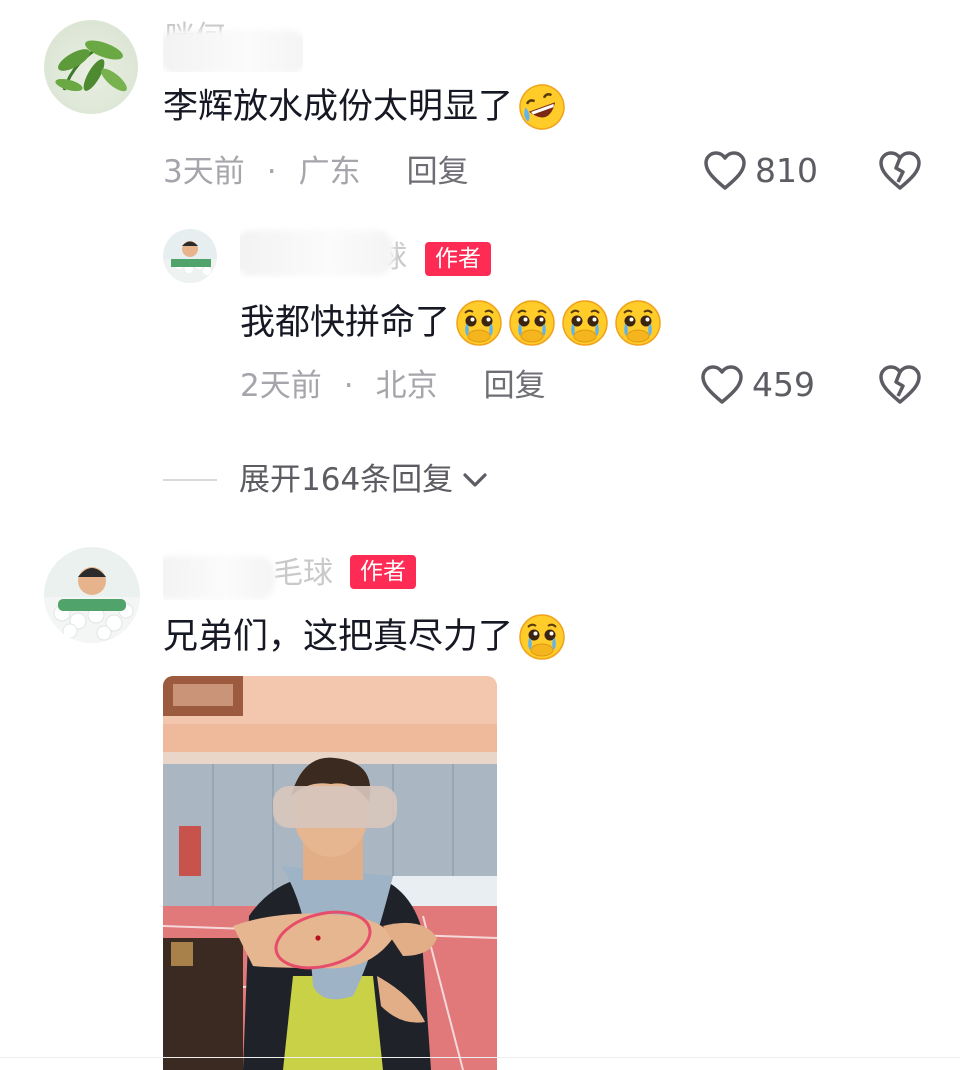  Describe the element at coordinates (542, 107) in the screenshot. I see `rofl-emoji-icon` at that location.